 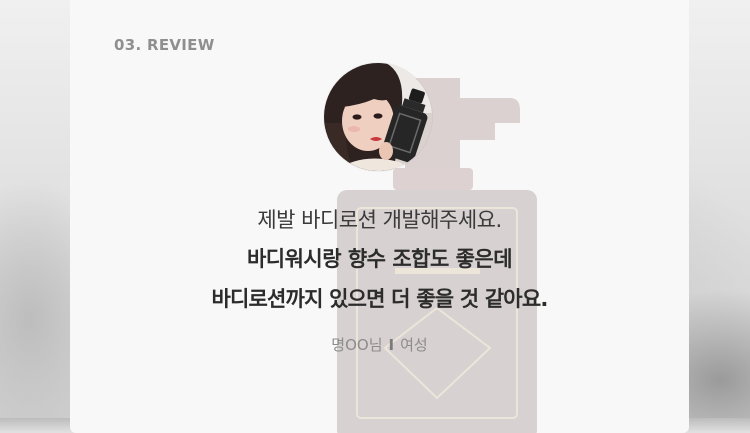 I want to click on review-quote-line-2: 바디워시랑 향수 조합도 좋은데, so click(x=379, y=259).